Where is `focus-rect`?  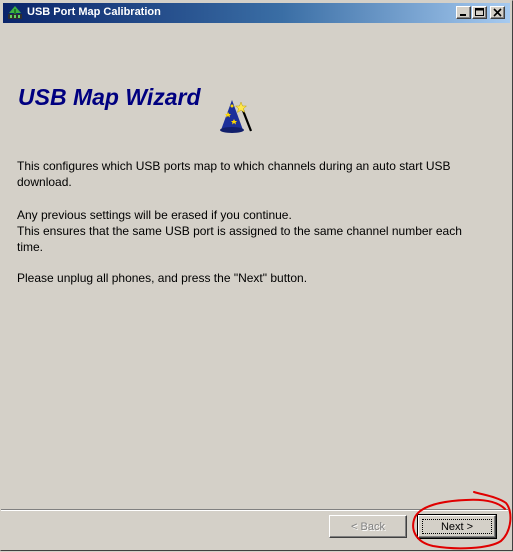 focus-rect is located at coordinates (457, 526).